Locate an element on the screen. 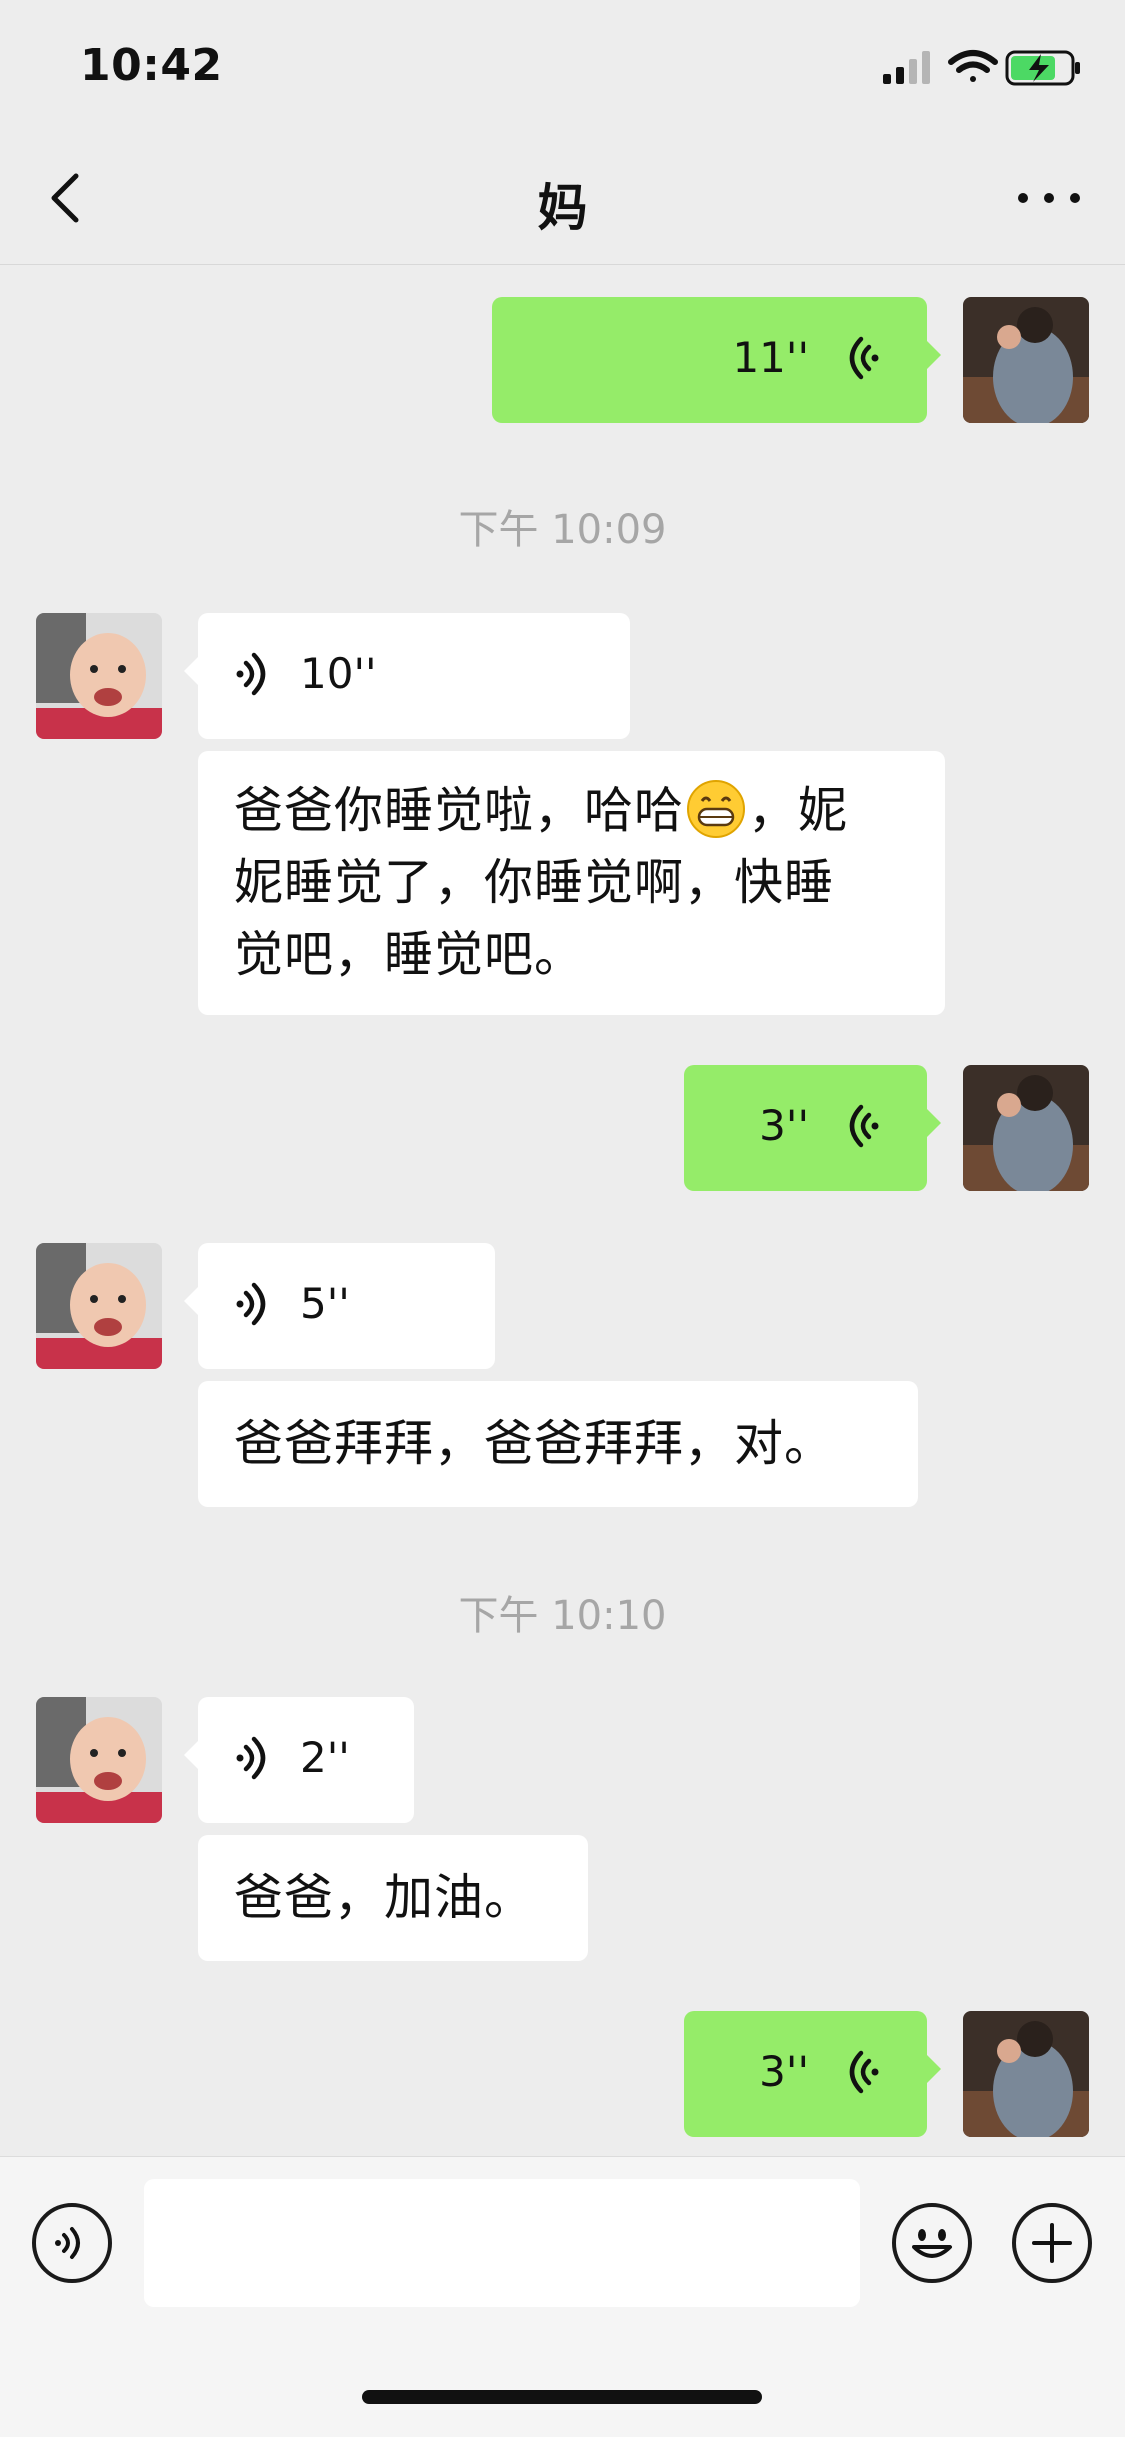 The width and height of the screenshot is (1125, 2437). battery-icon is located at coordinates (1042, 68).